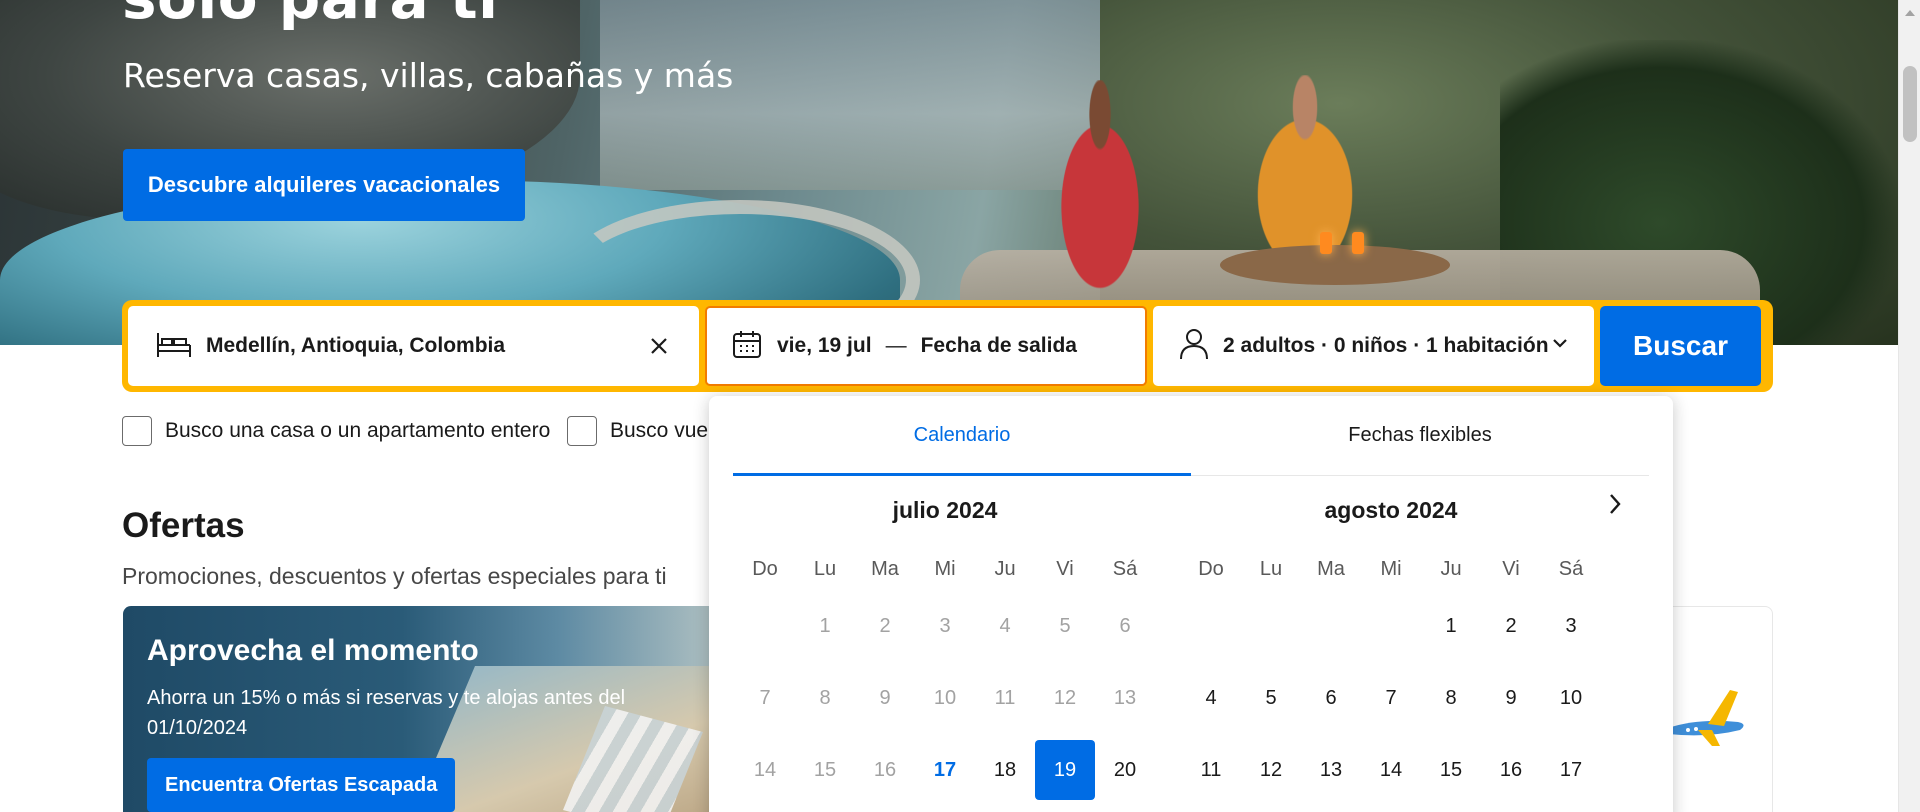 Image resolution: width=1920 pixels, height=812 pixels. What do you see at coordinates (1680, 346) in the screenshot?
I see `search-button: Buscar` at bounding box center [1680, 346].